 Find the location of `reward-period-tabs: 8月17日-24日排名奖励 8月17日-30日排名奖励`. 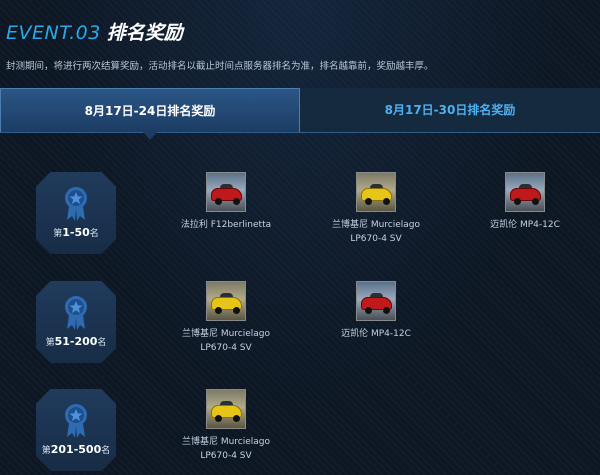

reward-period-tabs: 8月17日-24日排名奖励 8月17日-30日排名奖励 is located at coordinates (300, 110).